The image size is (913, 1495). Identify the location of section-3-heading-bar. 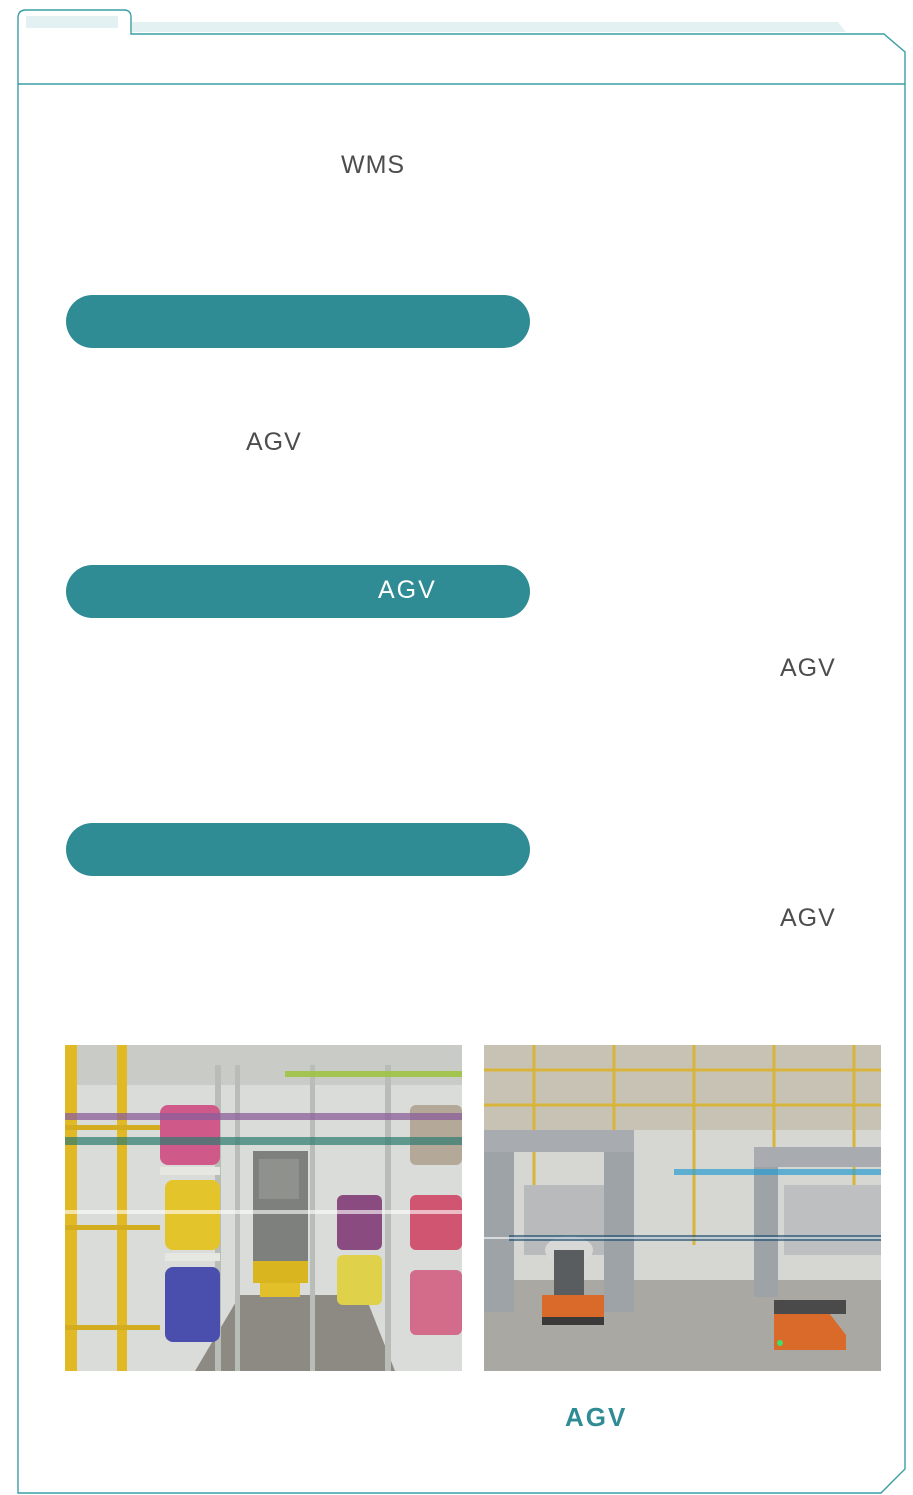
(298, 849).